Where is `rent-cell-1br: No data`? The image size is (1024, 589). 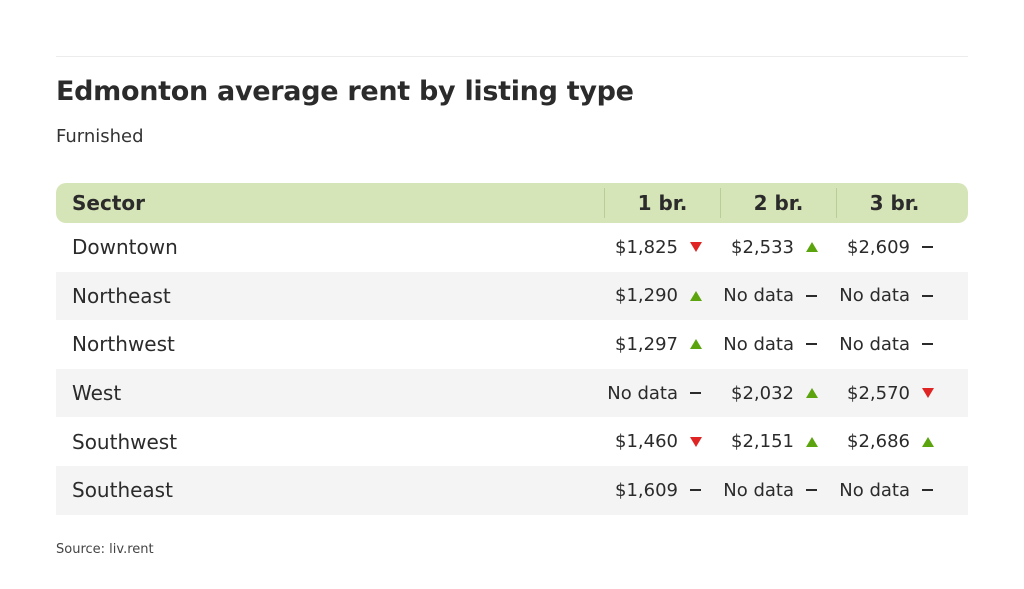
rent-cell-1br: No data is located at coordinates (662, 393).